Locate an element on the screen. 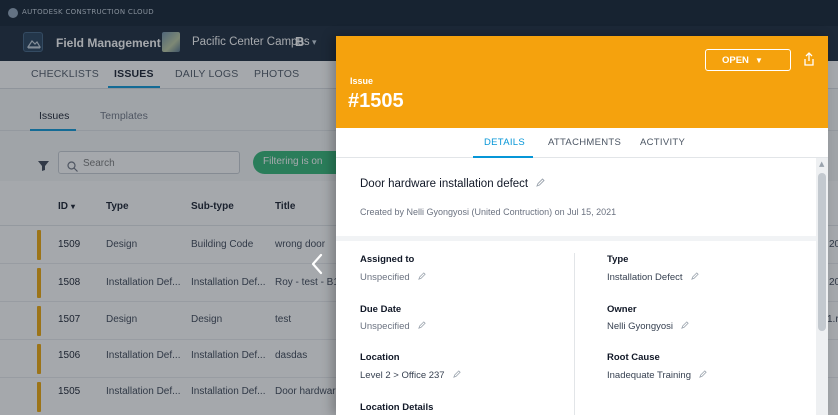 This screenshot has height=415, width=838. chevron-down-icon: ▼ is located at coordinates (758, 60).